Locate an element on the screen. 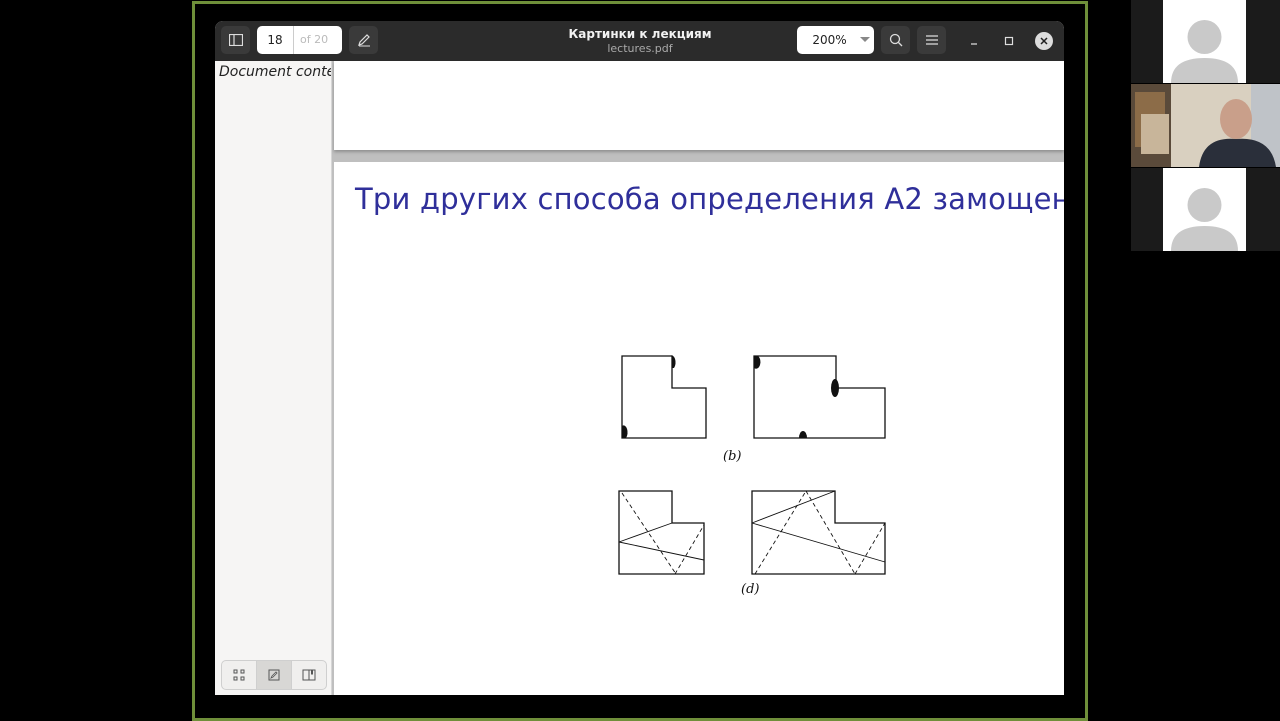  page-number-entry: 18 of 20 is located at coordinates (299, 40).